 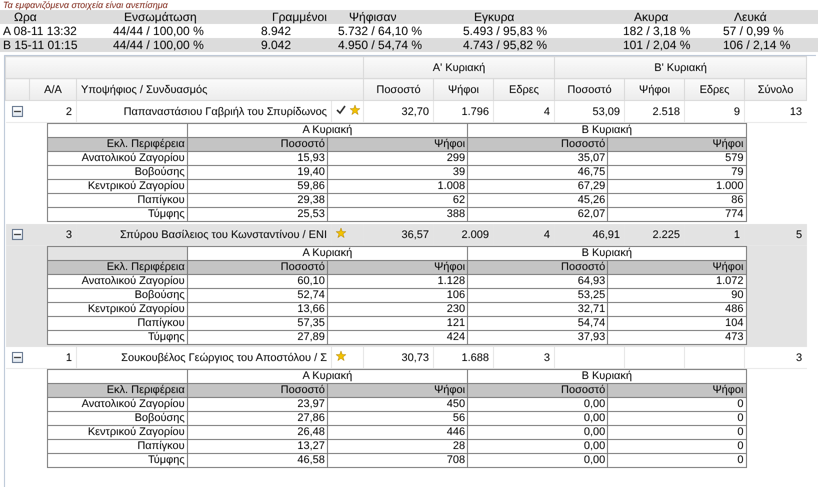 What do you see at coordinates (257, 187) in the screenshot?
I see `table-cell: 59,86` at bounding box center [257, 187].